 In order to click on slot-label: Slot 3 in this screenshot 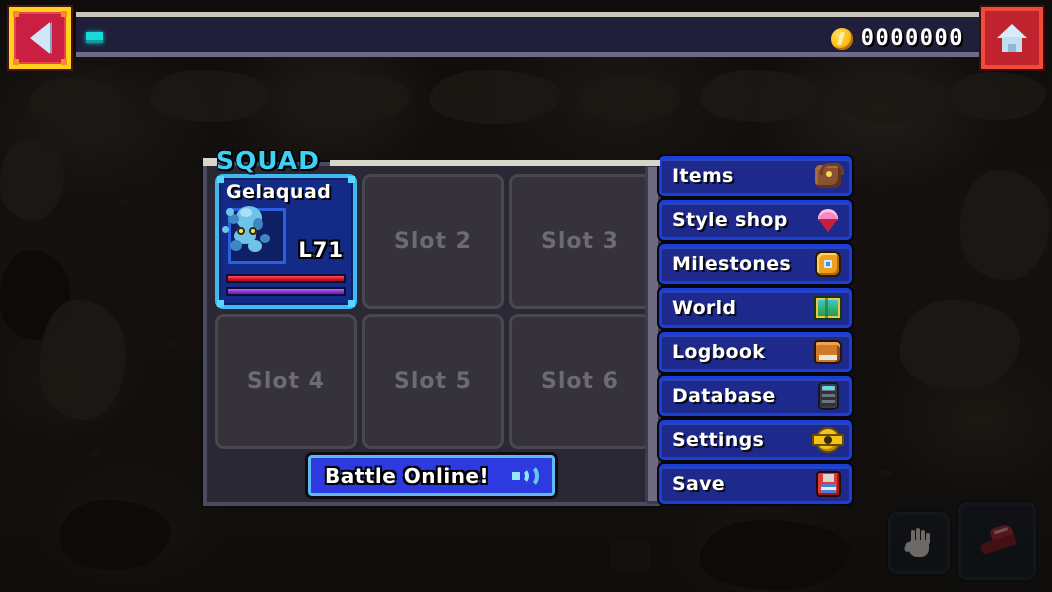, I will do `click(580, 241)`.